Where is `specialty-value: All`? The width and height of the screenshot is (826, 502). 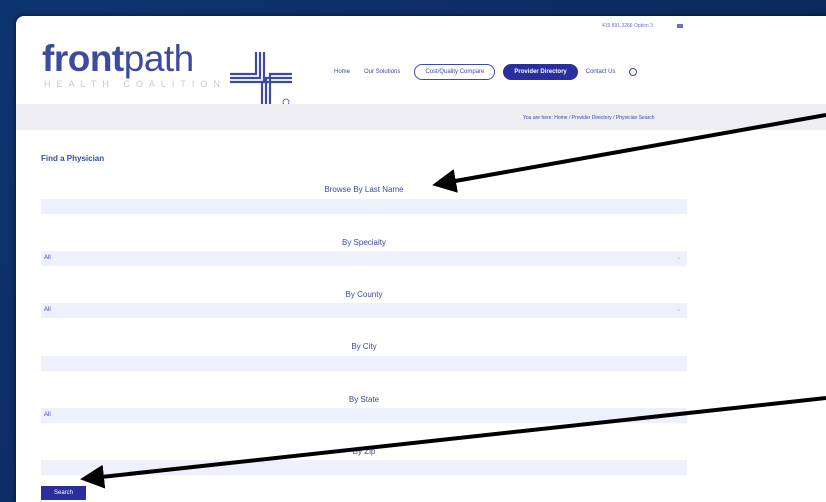 specialty-value: All is located at coordinates (47, 258).